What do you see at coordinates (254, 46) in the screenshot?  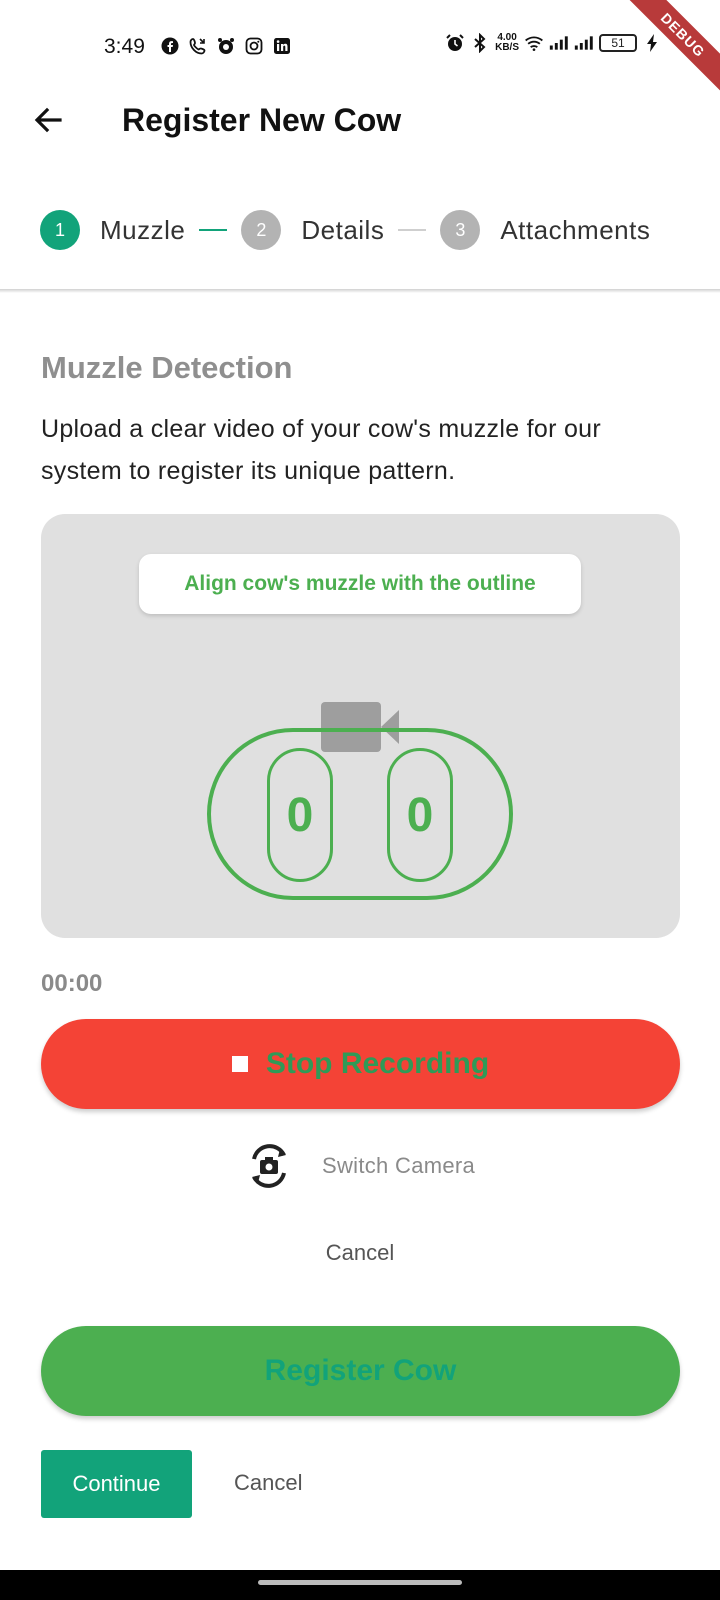 I see `instagram-icon` at bounding box center [254, 46].